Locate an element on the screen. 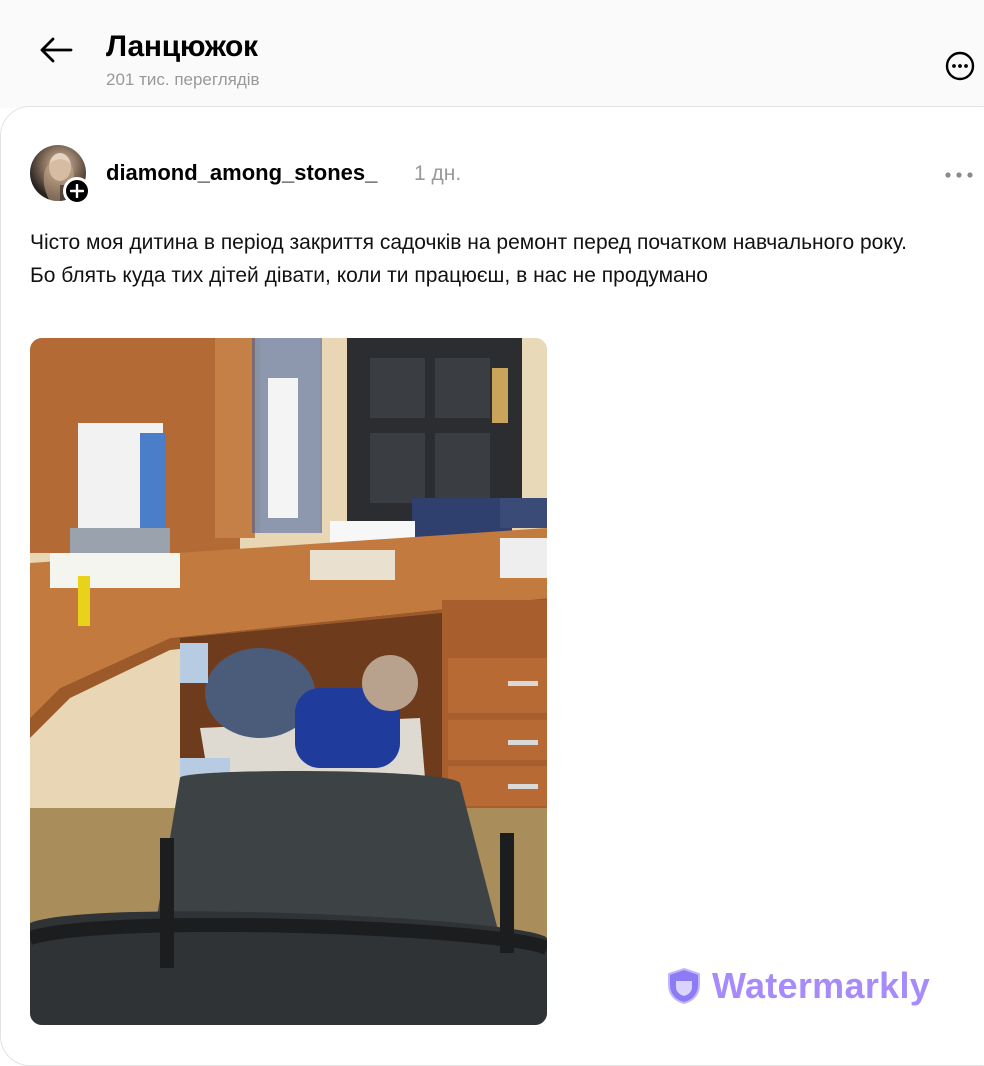  back-button is located at coordinates (56, 50).